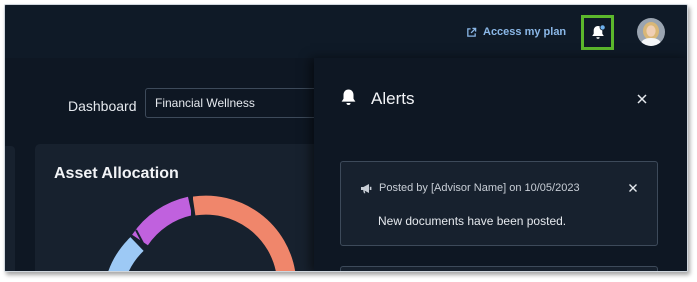  I want to click on alerts-bell-icon, so click(348, 97).